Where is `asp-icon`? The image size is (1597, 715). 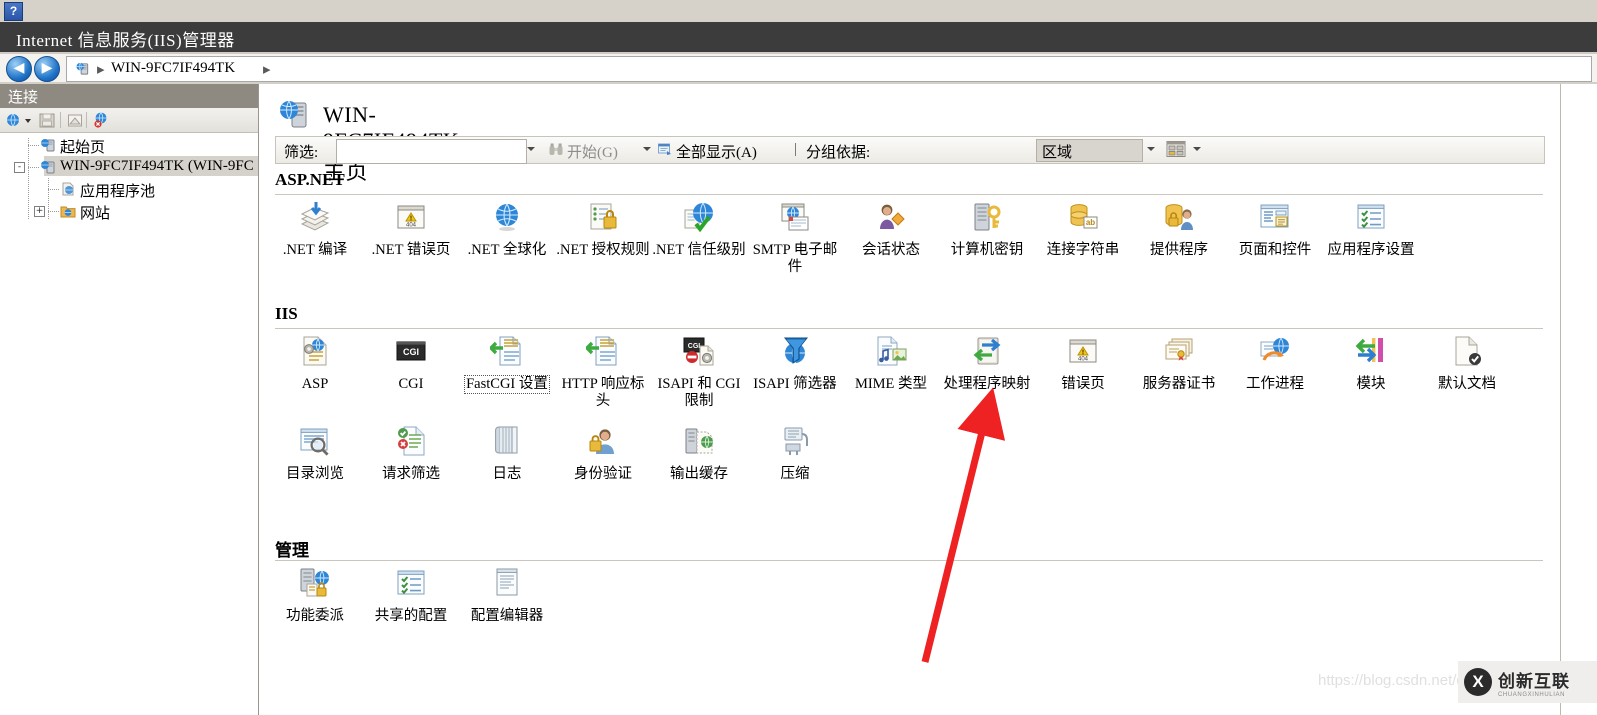
asp-icon is located at coordinates (315, 351).